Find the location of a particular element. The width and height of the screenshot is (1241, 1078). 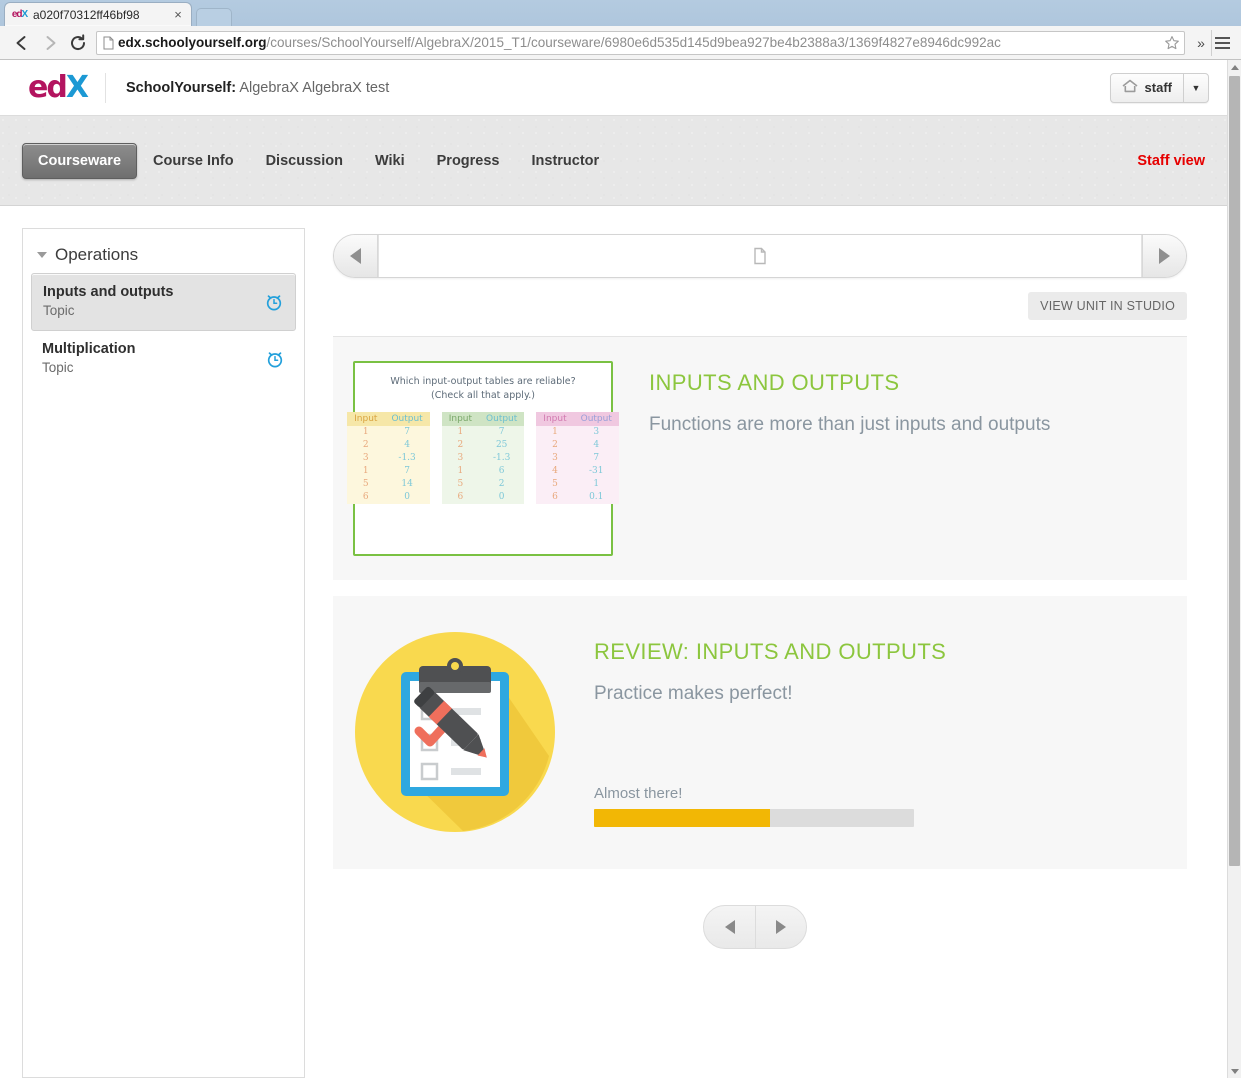

progress-bar-track is located at coordinates (754, 818).